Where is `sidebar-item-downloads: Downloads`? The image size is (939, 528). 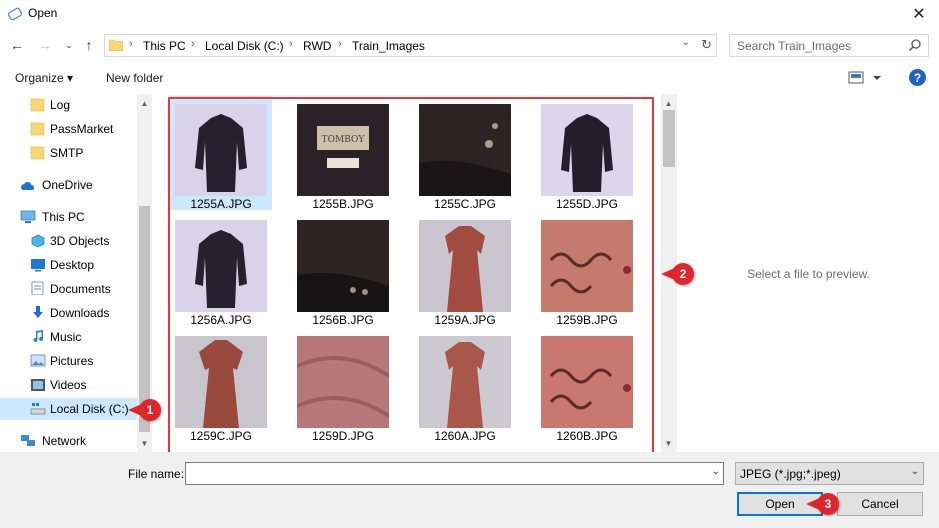 sidebar-item-downloads: Downloads is located at coordinates (68, 313).